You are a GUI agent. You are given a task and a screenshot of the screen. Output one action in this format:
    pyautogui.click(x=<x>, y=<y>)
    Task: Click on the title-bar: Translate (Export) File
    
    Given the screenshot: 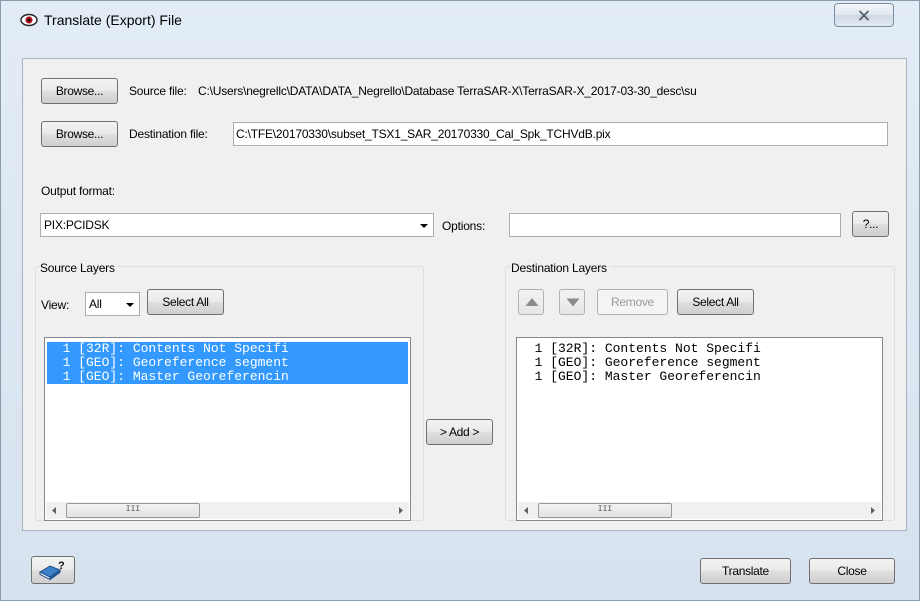 What is the action you would take?
    pyautogui.click(x=460, y=19)
    